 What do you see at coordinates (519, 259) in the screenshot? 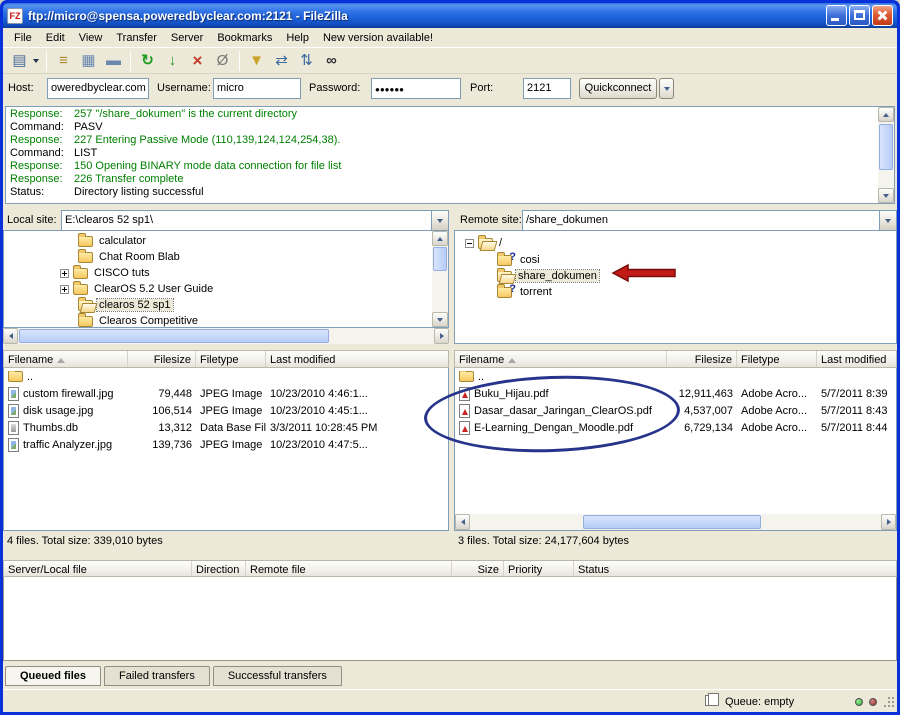
I see `tree-item-cosi: ? cosi` at bounding box center [519, 259].